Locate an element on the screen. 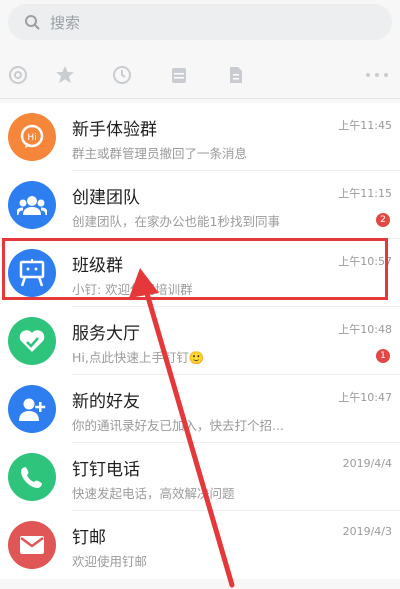  svg-text: Hi is located at coordinates (31, 138).